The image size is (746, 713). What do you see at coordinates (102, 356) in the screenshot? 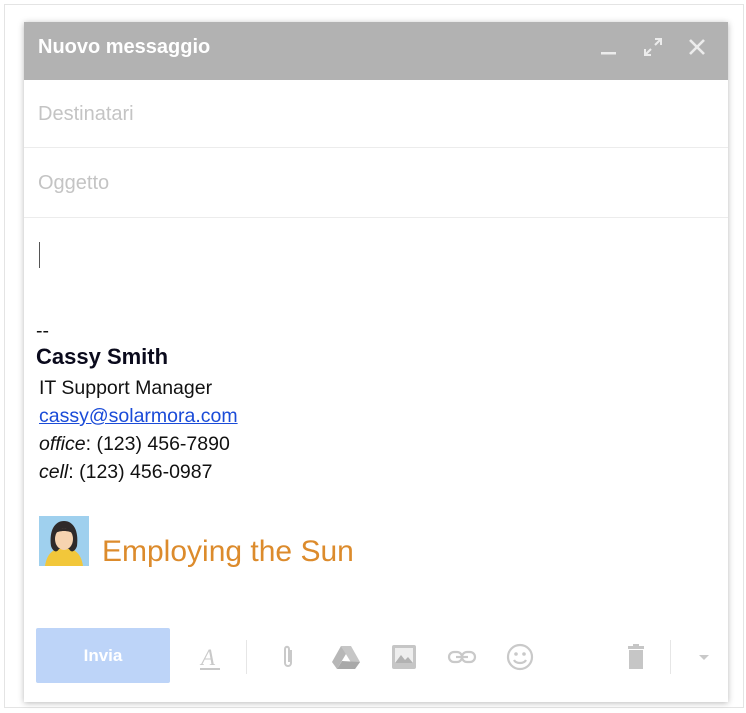
I see `signature-name: Cassy Smith` at bounding box center [102, 356].